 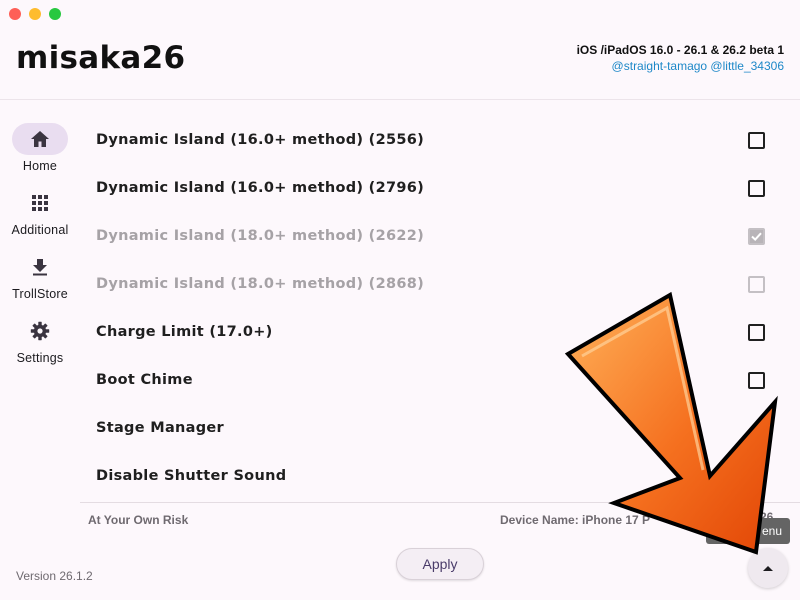 What do you see at coordinates (40, 358) in the screenshot?
I see `sidebar-item-label: Settings` at bounding box center [40, 358].